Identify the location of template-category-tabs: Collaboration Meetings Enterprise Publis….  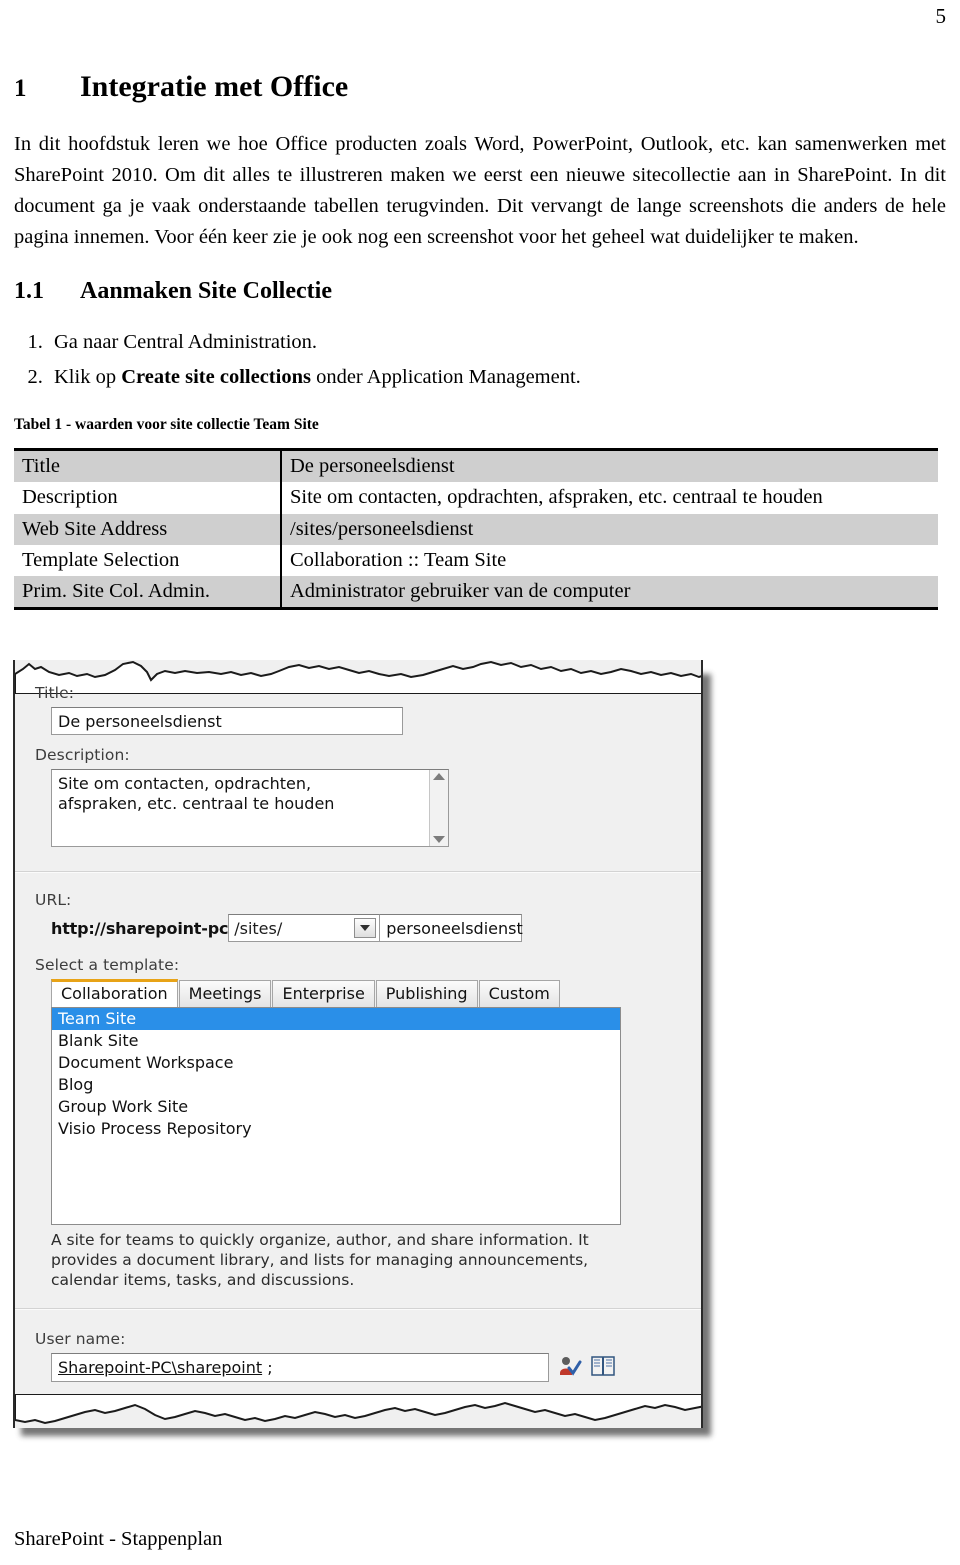
(367, 993).